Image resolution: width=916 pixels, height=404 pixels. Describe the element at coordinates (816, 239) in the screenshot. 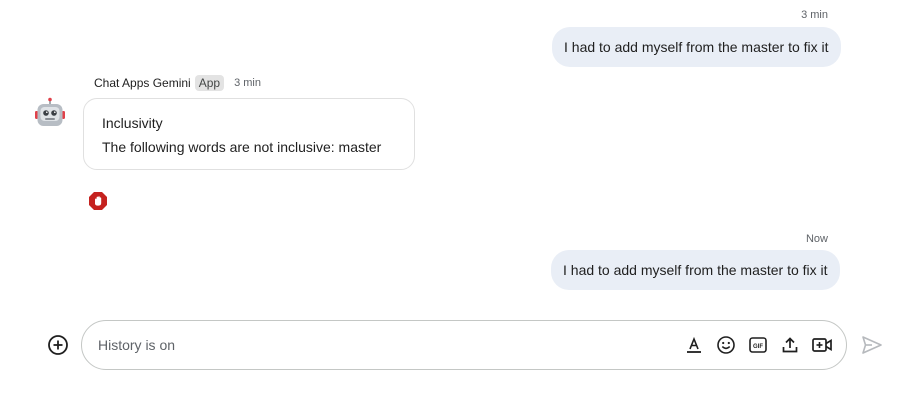

I see `message-timestamp: Now` at that location.